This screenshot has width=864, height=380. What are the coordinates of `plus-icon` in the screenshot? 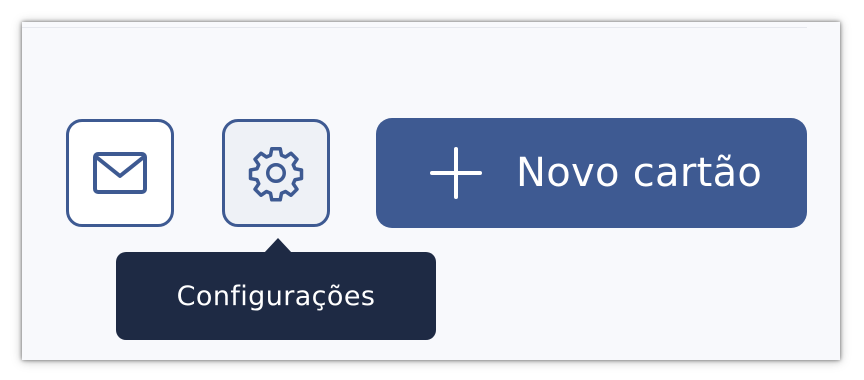 It's located at (456, 173).